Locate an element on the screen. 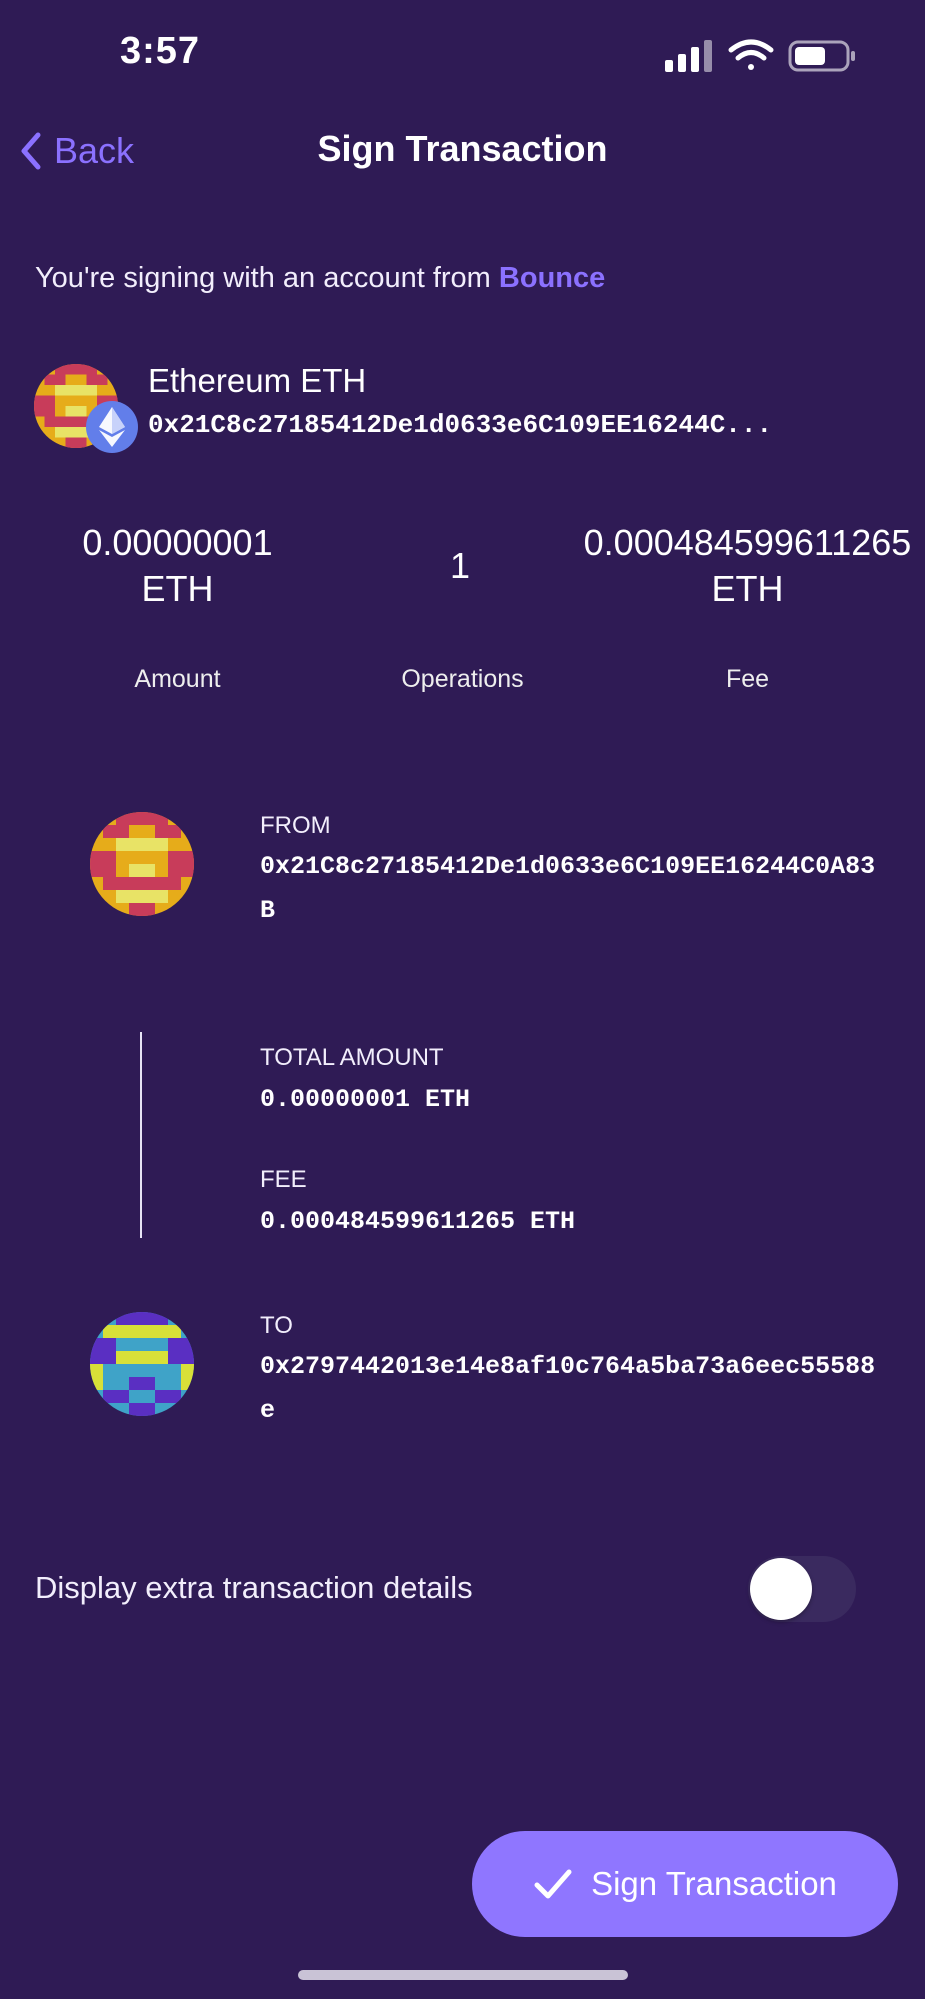  battery-icon is located at coordinates (821, 56).